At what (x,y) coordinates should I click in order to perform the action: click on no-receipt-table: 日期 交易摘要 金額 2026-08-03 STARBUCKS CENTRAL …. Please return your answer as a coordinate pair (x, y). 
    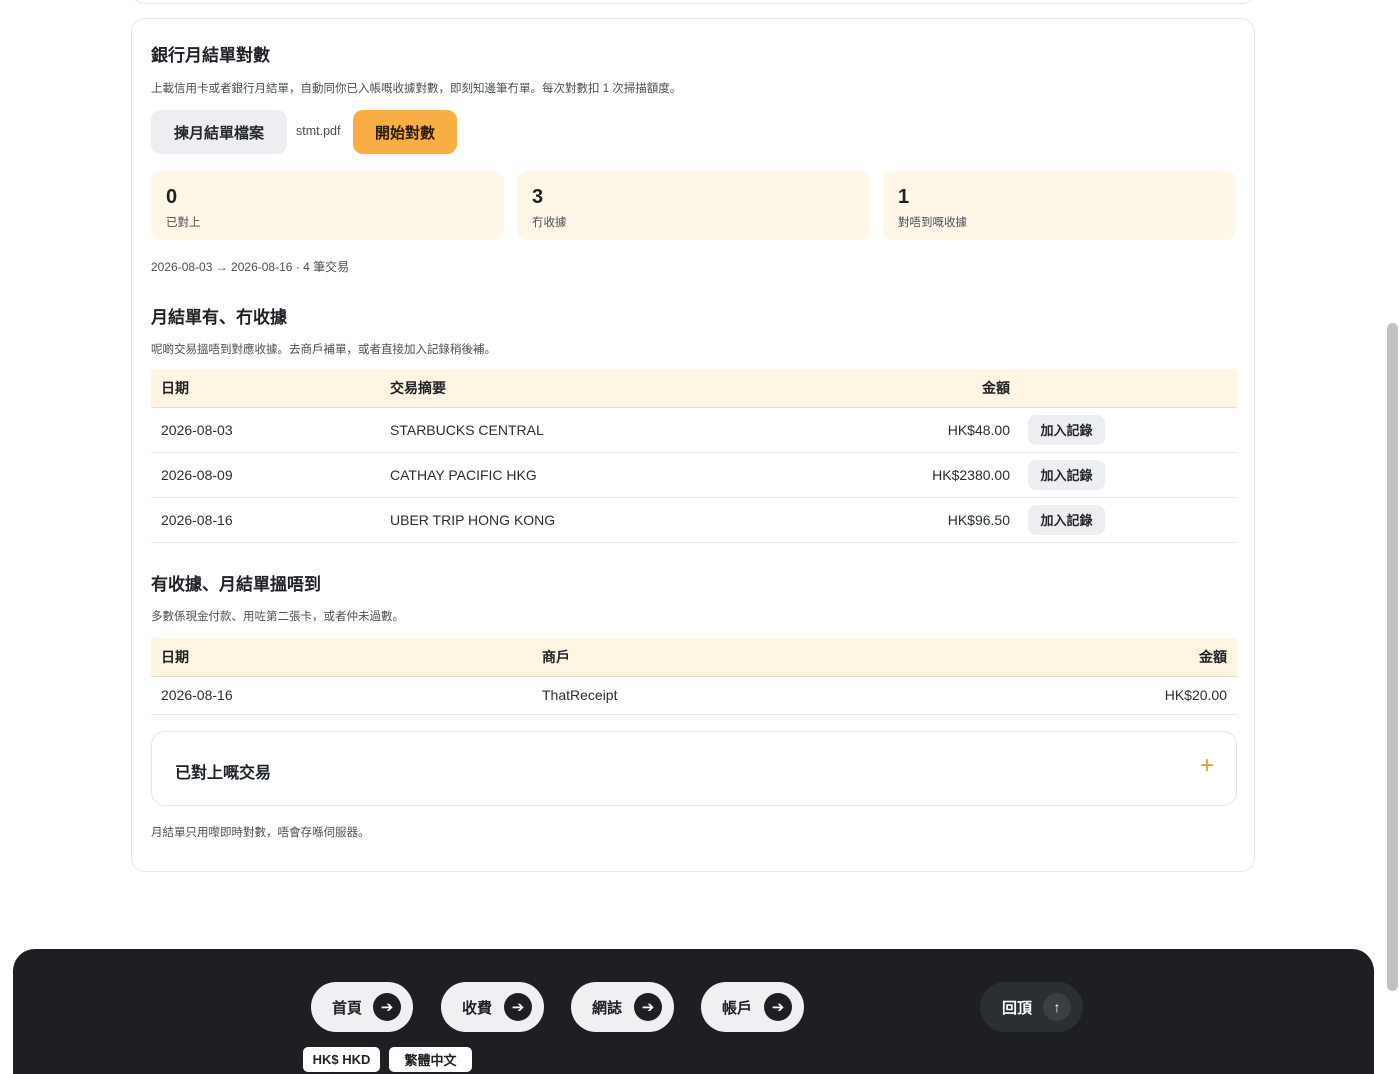
    Looking at the image, I should click on (694, 456).